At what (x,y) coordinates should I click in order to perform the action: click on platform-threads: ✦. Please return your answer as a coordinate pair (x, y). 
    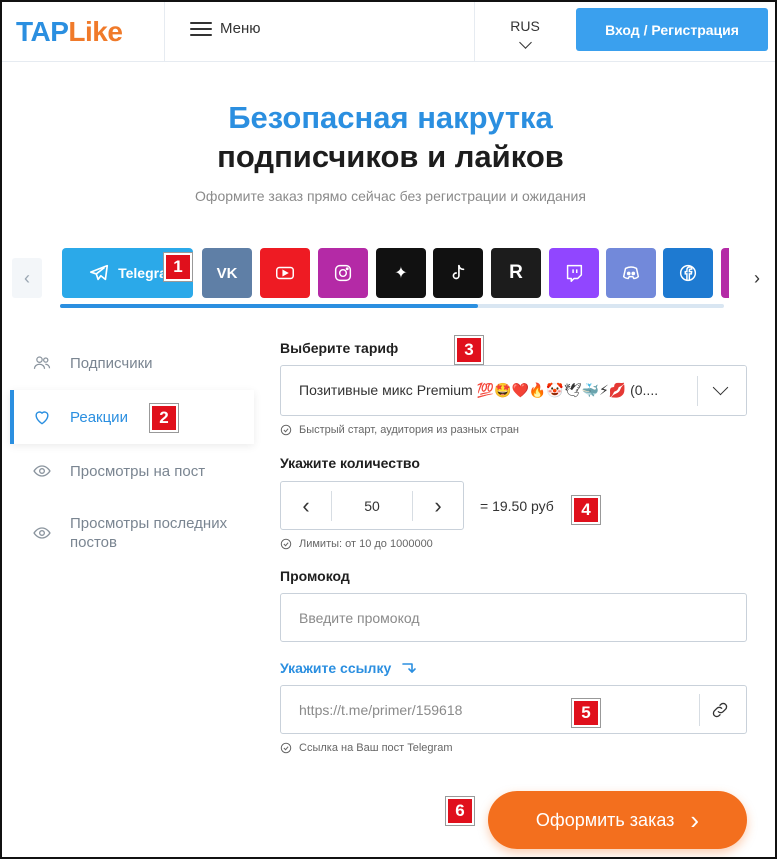
    Looking at the image, I should click on (401, 273).